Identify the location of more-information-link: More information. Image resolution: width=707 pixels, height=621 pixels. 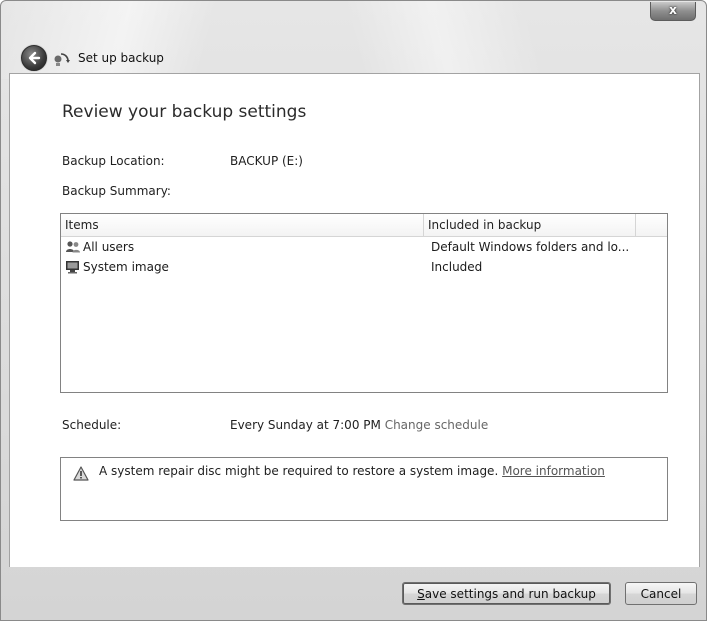
(553, 471).